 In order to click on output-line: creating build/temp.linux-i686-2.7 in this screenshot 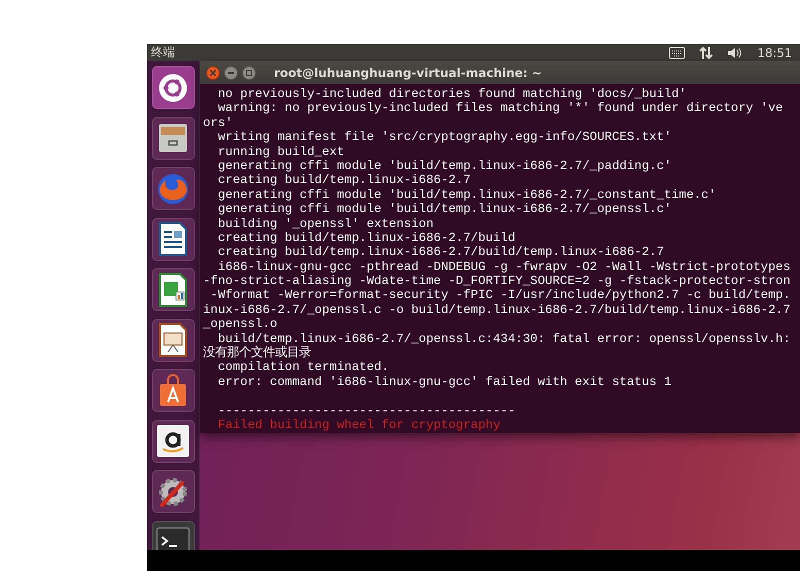, I will do `click(344, 180)`.